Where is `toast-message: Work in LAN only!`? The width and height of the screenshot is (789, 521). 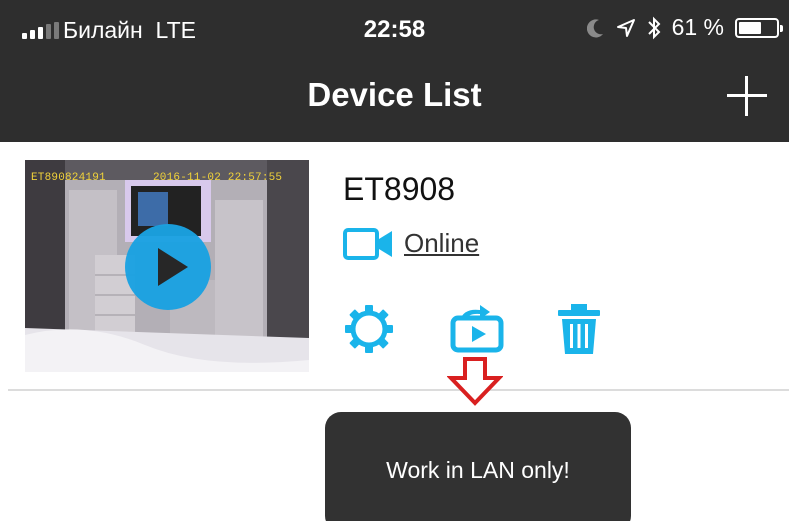 toast-message: Work in LAN only! is located at coordinates (478, 466).